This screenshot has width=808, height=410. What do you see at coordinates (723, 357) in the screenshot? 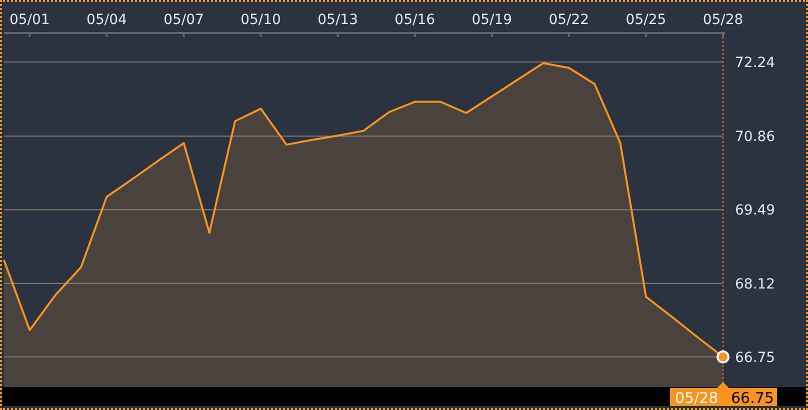
I see `cursor-marker` at bounding box center [723, 357].